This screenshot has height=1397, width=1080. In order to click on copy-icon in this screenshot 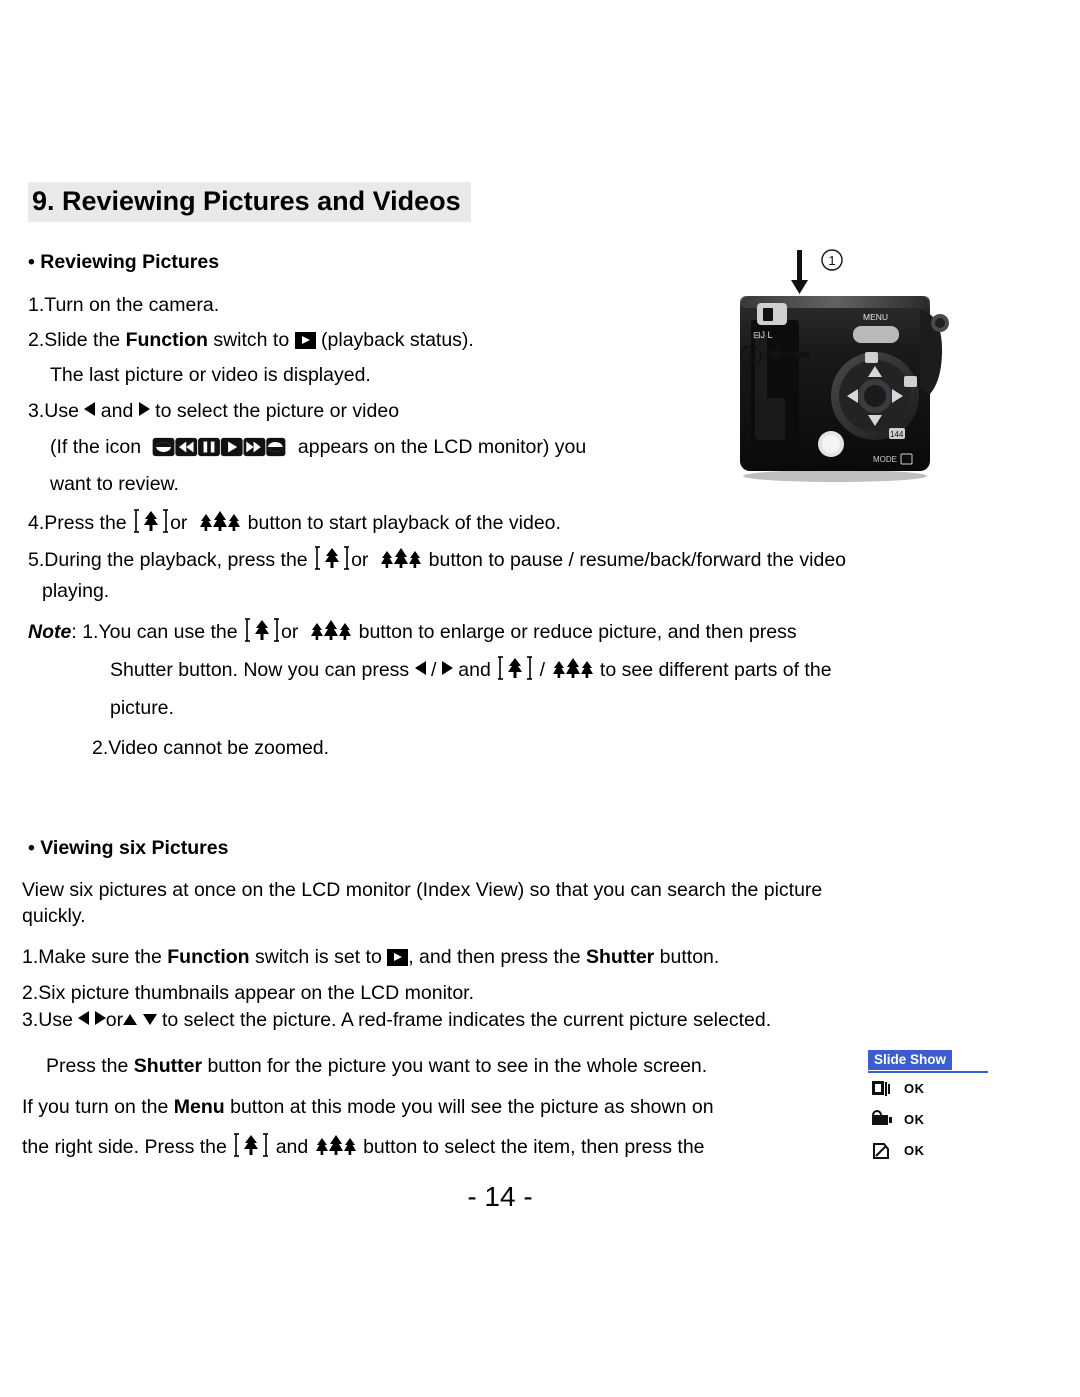, I will do `click(886, 1089)`.